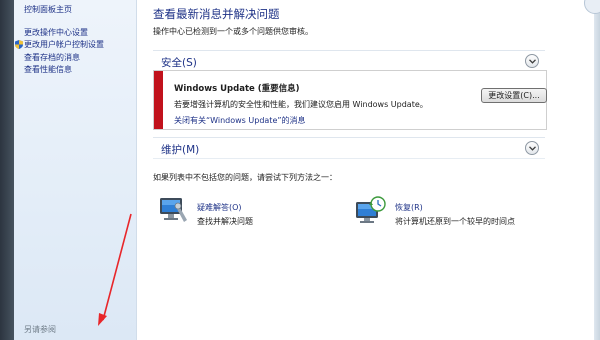 The image size is (600, 340). What do you see at coordinates (349, 61) in the screenshot?
I see `security-section-header: 安全(S)` at bounding box center [349, 61].